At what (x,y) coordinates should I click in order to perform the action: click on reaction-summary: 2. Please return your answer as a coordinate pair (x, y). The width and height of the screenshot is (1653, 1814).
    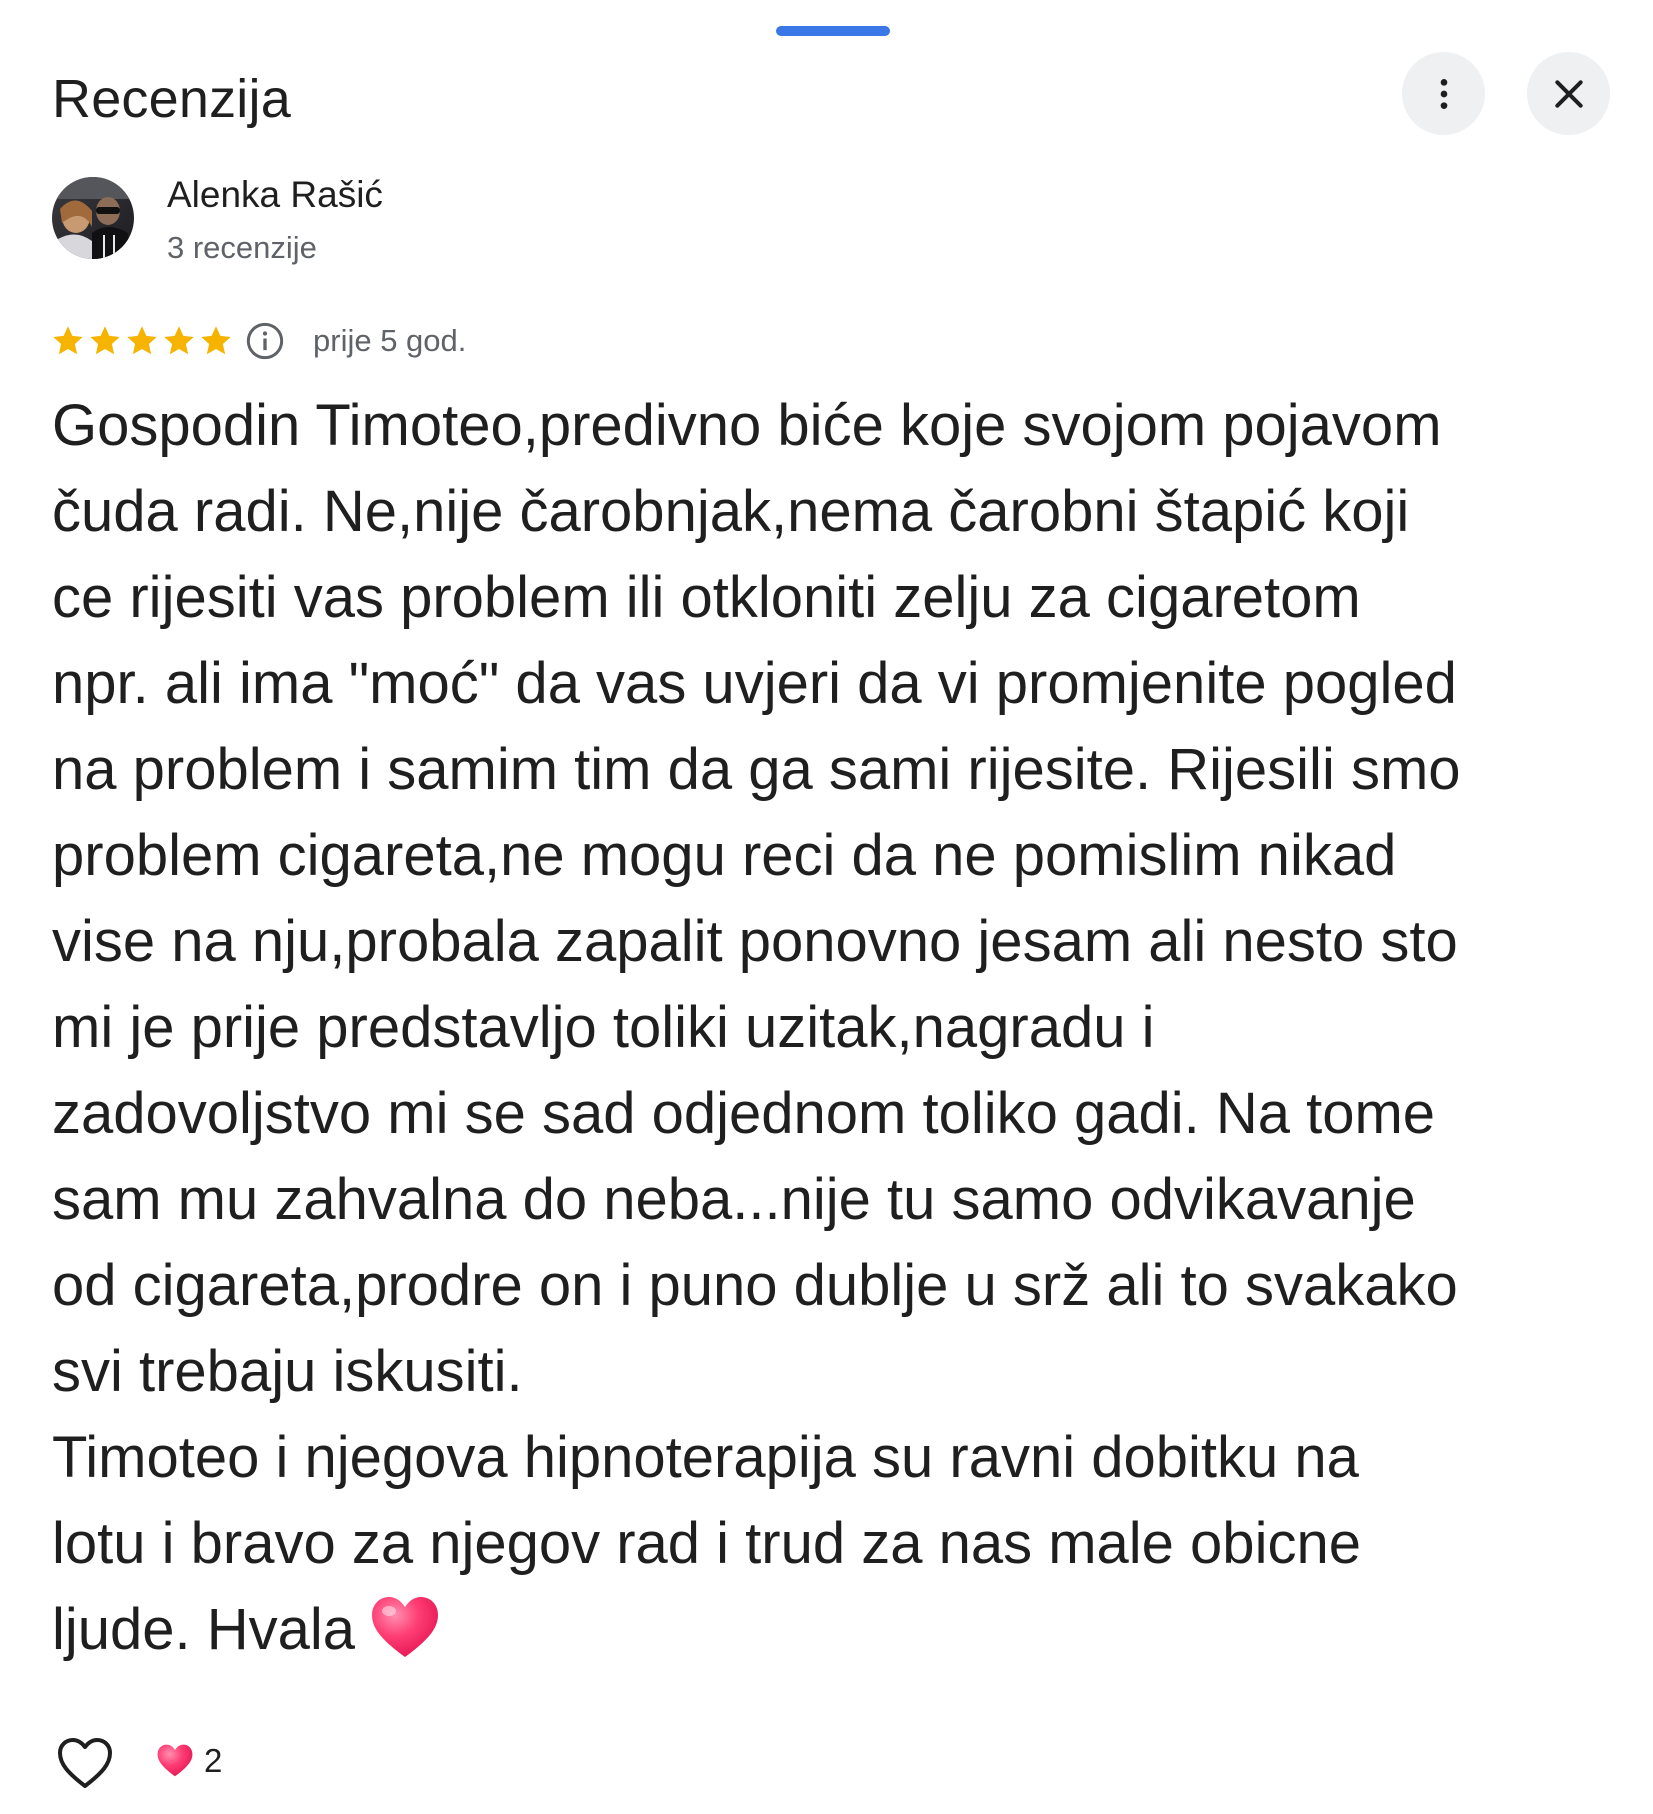
    Looking at the image, I should click on (189, 1761).